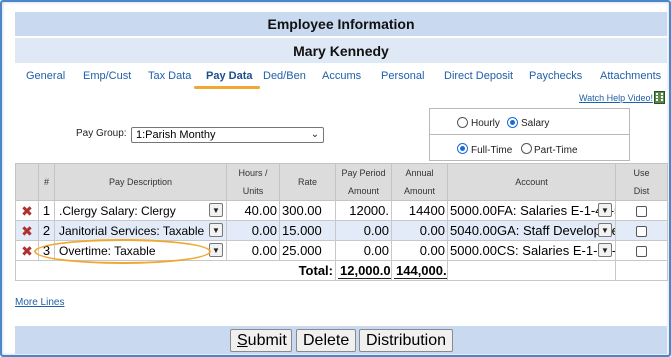 This screenshot has width=671, height=357. I want to click on account-select: 5000.00FA: Salaries E-1-40-5(▼, so click(531, 210).